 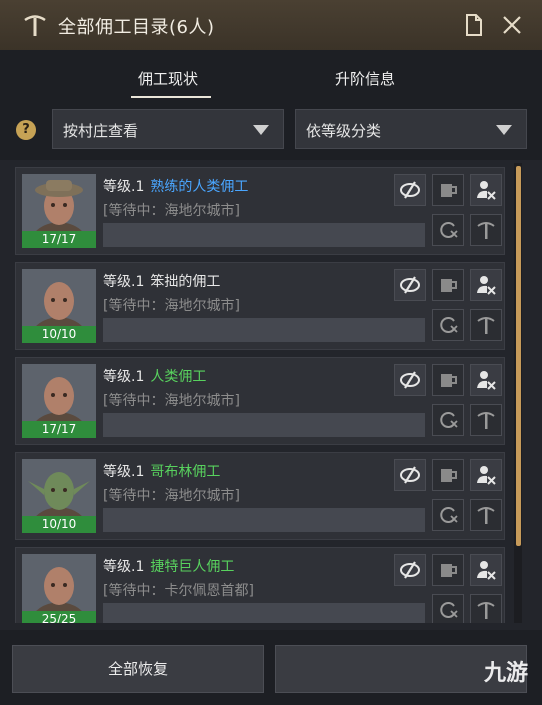 I want to click on worker-name-line: 等级.1 人类佣工, so click(x=154, y=376).